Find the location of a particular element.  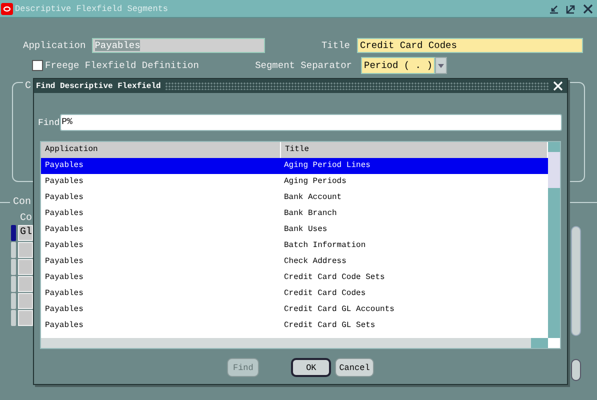

group-label: Con is located at coordinates (22, 202).